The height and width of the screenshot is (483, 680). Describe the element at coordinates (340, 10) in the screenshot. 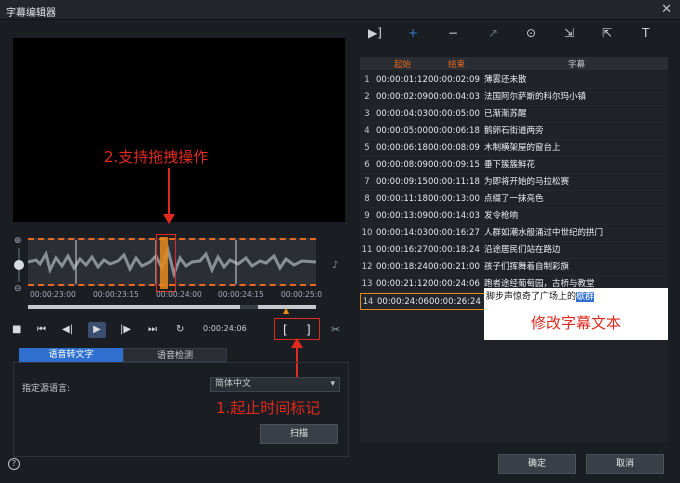

I see `title-bar: 字幕编辑器 ✕` at that location.